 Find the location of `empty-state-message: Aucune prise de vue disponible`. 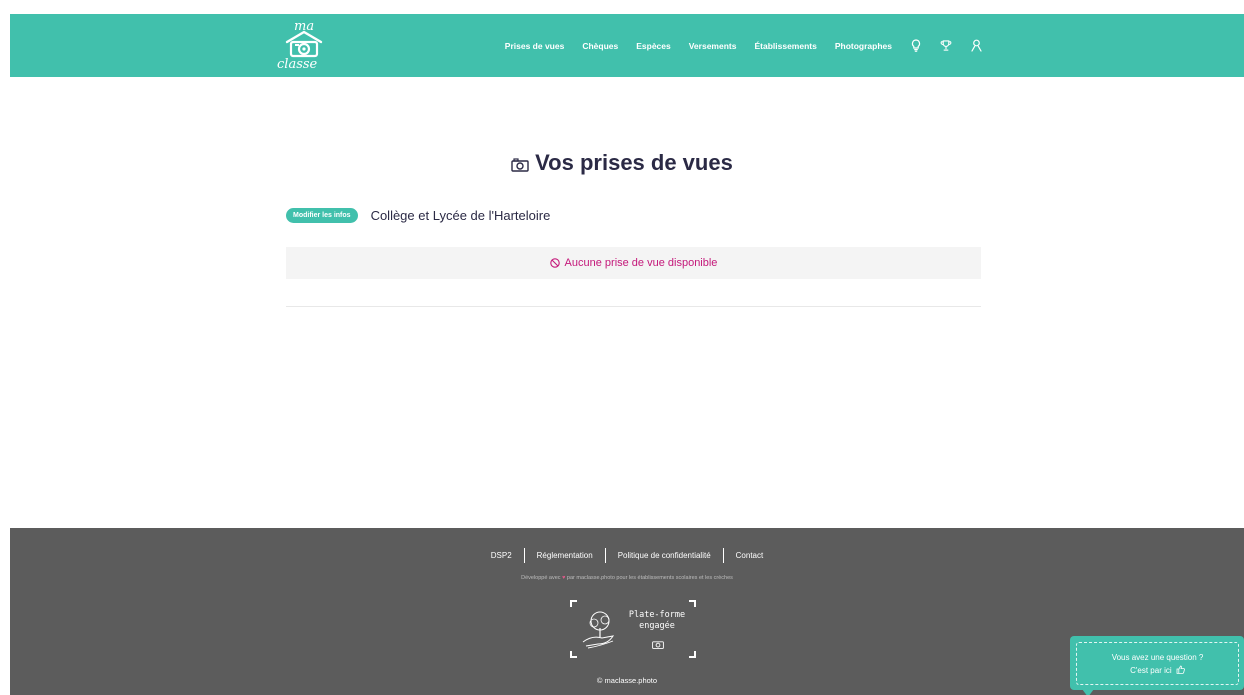

empty-state-message: Aucune prise de vue disponible is located at coordinates (633, 263).